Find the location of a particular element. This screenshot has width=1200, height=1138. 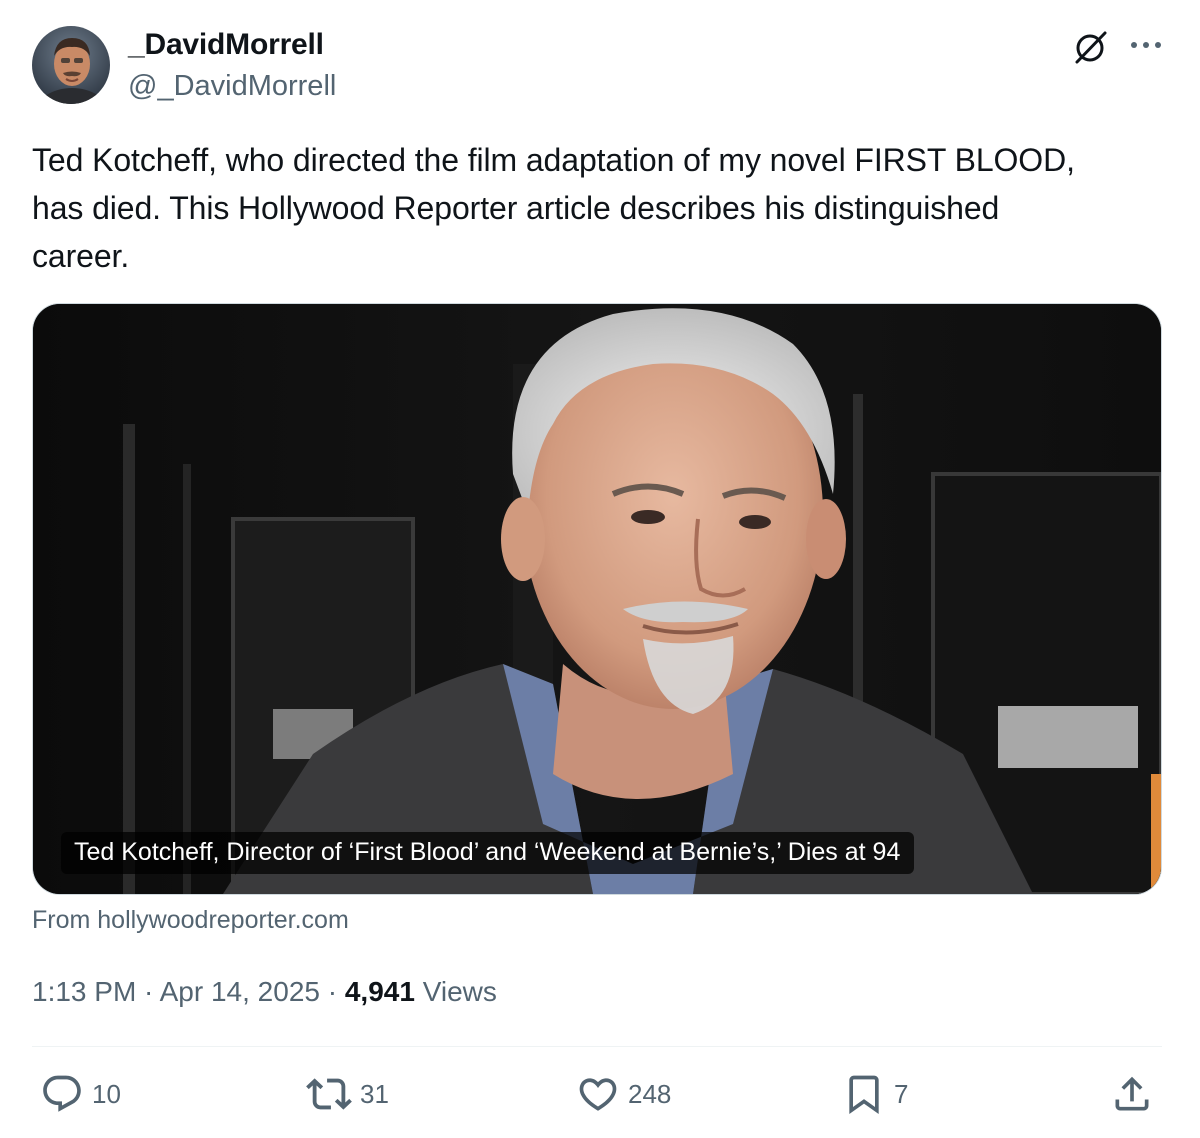

reply-count: 10 is located at coordinates (106, 1093).